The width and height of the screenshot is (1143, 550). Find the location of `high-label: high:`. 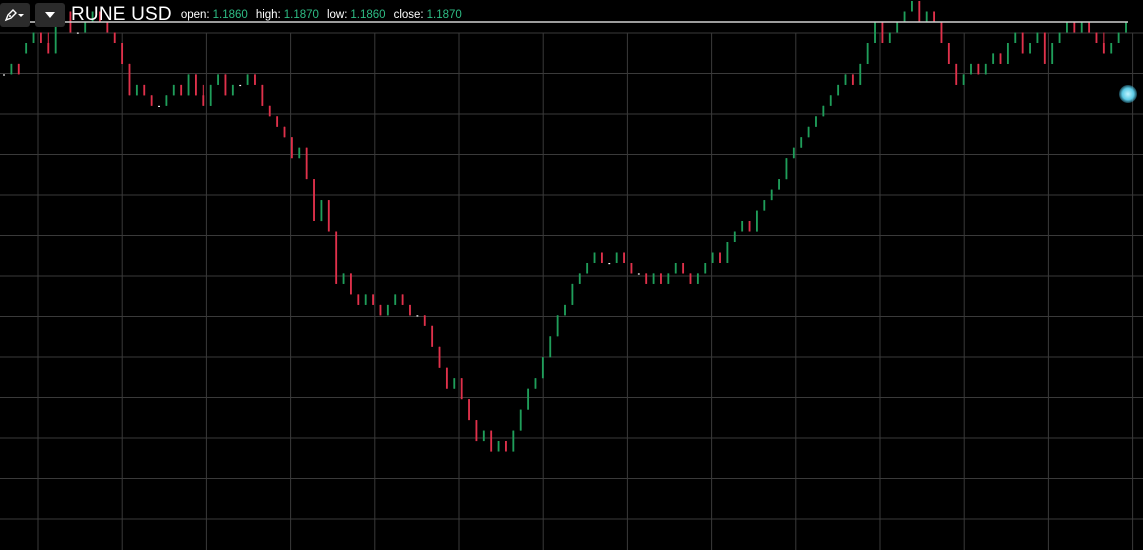

high-label: high: is located at coordinates (268, 15).